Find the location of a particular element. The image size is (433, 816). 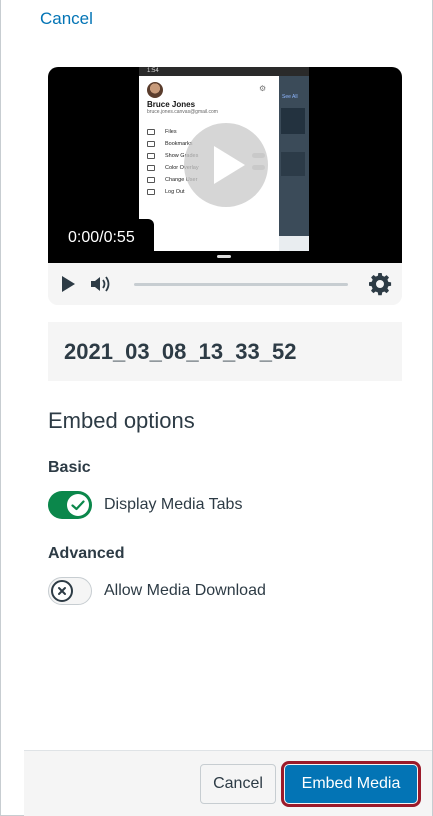

advanced-section-label: Advanced is located at coordinates (86, 553).